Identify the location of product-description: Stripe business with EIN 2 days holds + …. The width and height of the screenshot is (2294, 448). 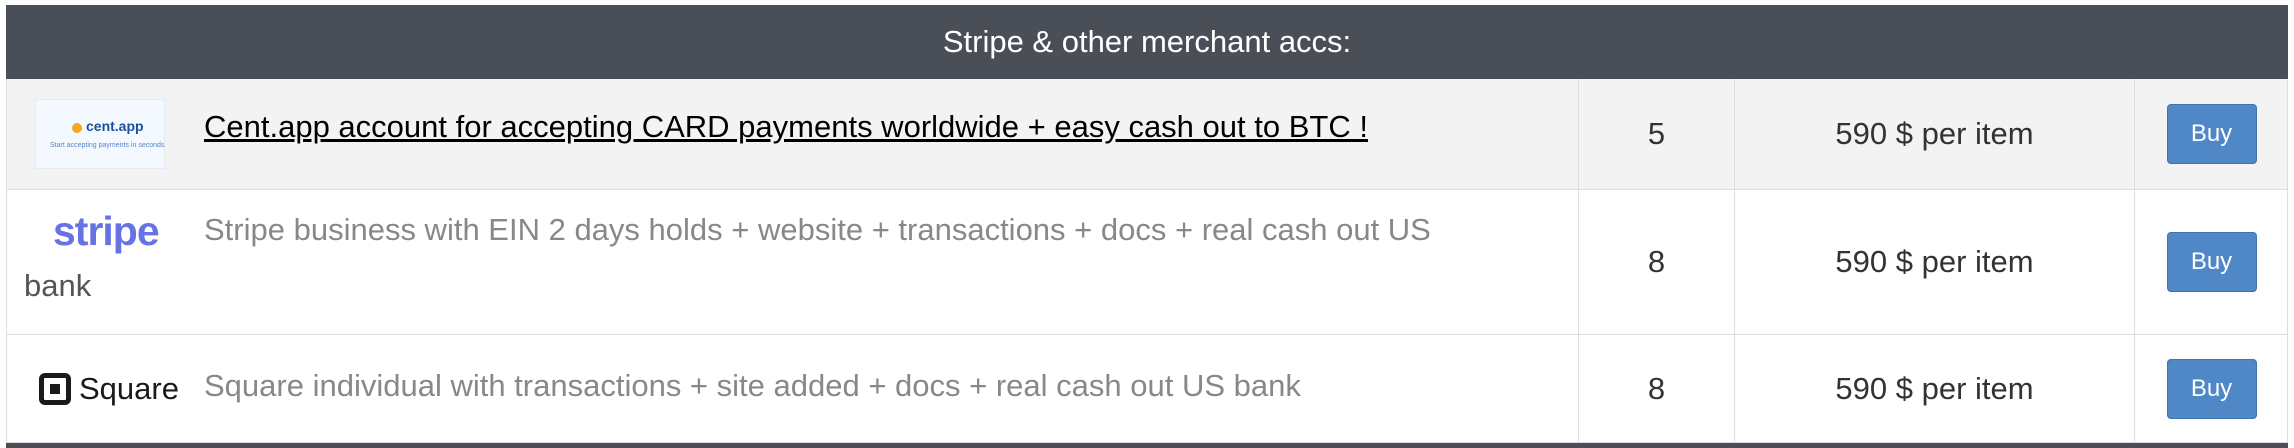
(817, 229).